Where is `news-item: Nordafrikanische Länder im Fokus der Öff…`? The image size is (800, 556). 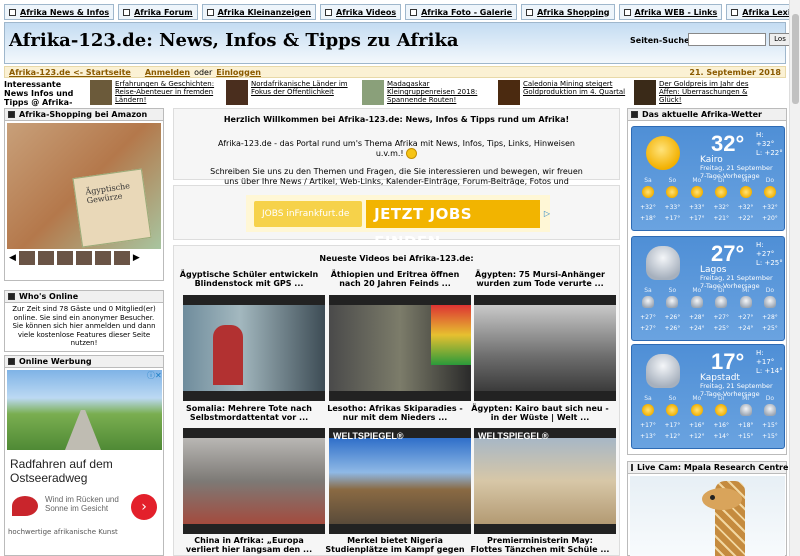 news-item: Nordafrikanische Länder im Fokus der Öff… is located at coordinates (292, 93).